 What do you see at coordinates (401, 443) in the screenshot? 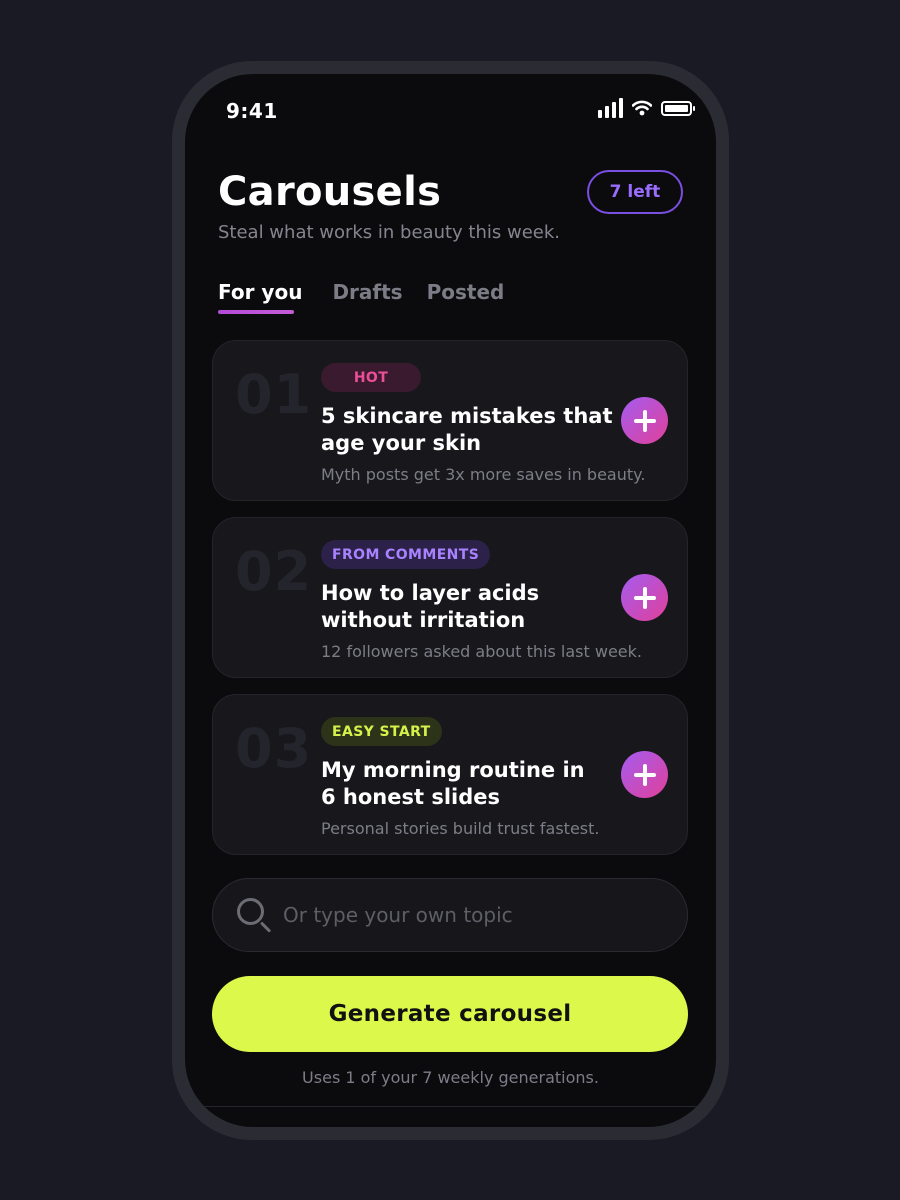
I see `card-title-line: age your skin` at bounding box center [401, 443].